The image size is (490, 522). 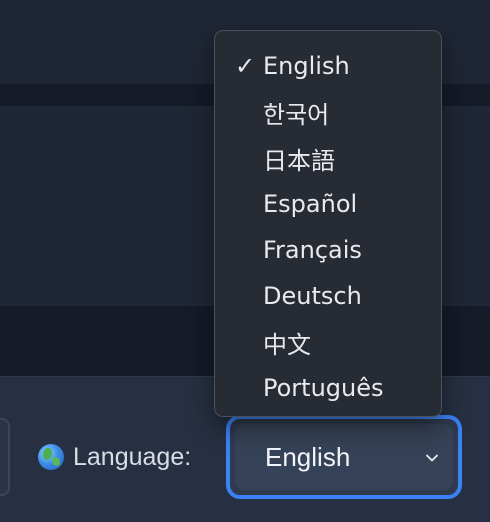 What do you see at coordinates (328, 342) in the screenshot?
I see `menu-item-chinese: 中文` at bounding box center [328, 342].